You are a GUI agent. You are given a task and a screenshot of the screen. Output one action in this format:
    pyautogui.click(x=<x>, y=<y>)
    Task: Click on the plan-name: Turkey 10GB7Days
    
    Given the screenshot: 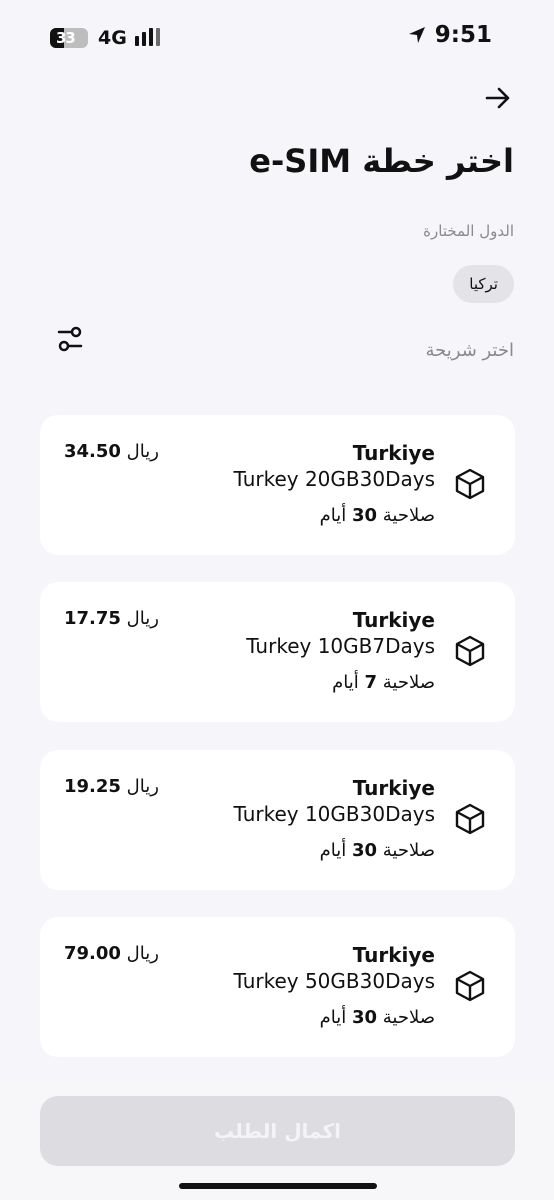 What is the action you would take?
    pyautogui.click(x=340, y=646)
    